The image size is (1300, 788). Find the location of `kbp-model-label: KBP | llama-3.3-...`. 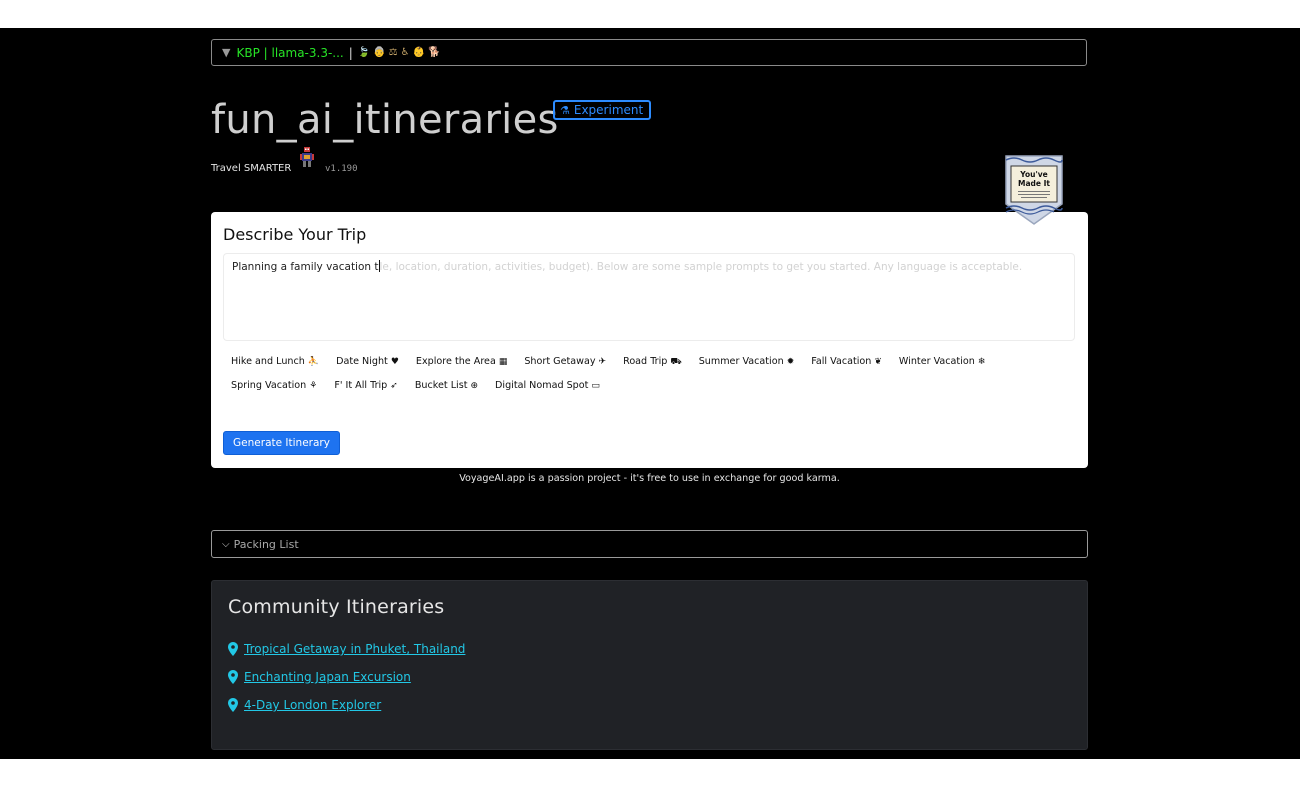

kbp-model-label: KBP | llama-3.3-... is located at coordinates (290, 52).